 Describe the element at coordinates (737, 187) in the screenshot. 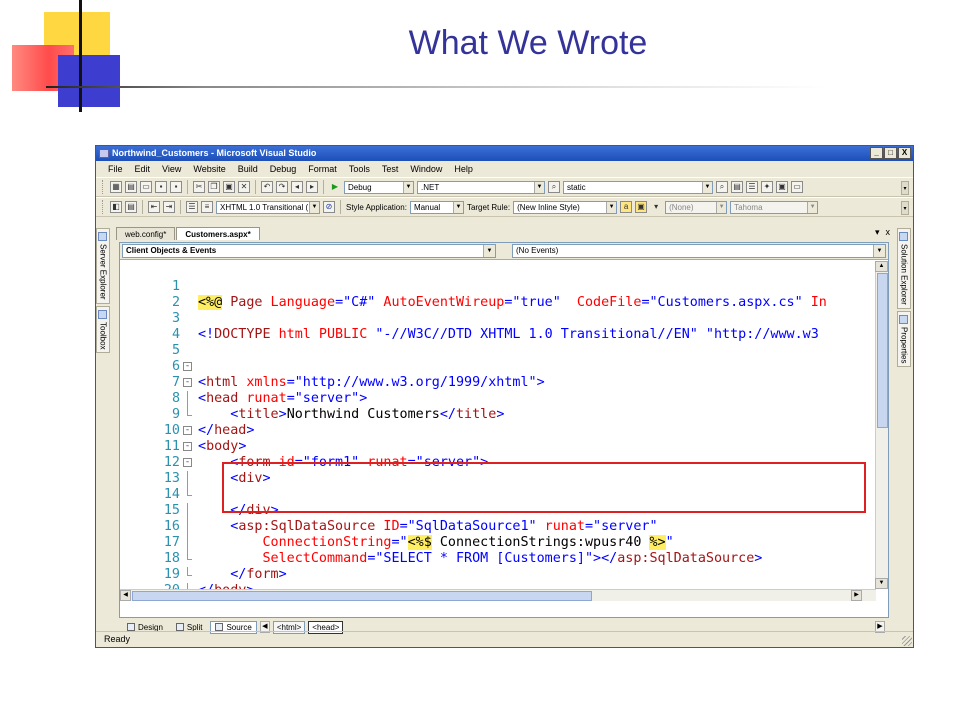

I see `solution-explorer-icon: ▤` at that location.